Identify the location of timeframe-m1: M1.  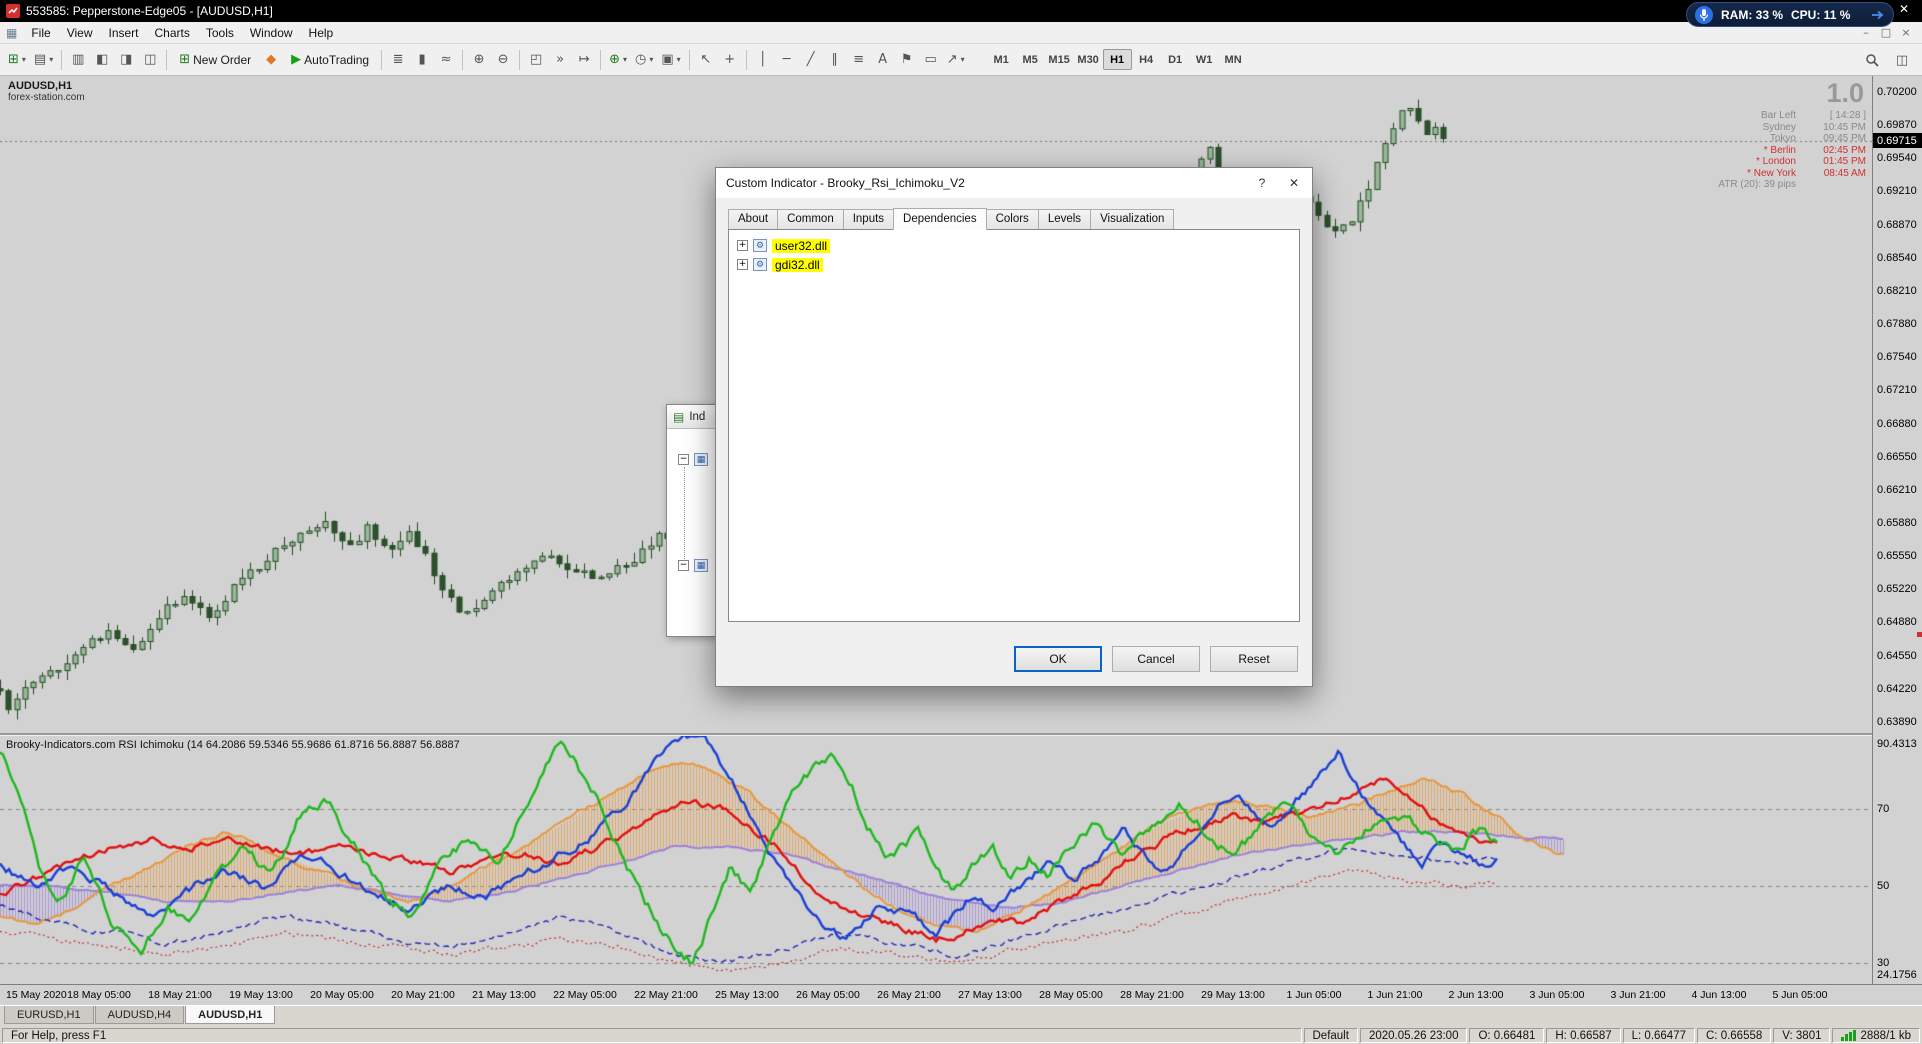
(1001, 59).